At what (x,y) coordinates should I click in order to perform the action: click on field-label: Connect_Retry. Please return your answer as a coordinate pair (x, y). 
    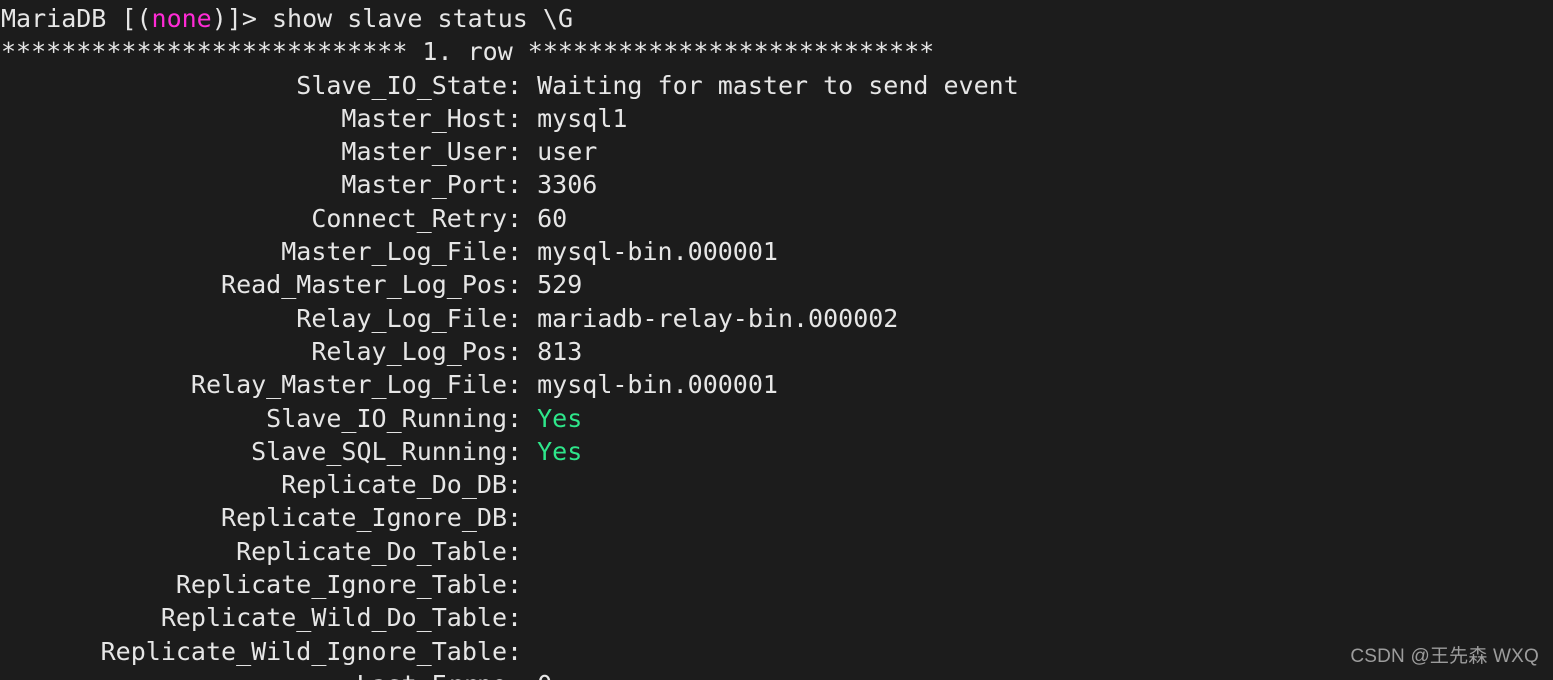
    Looking at the image, I should click on (409, 218).